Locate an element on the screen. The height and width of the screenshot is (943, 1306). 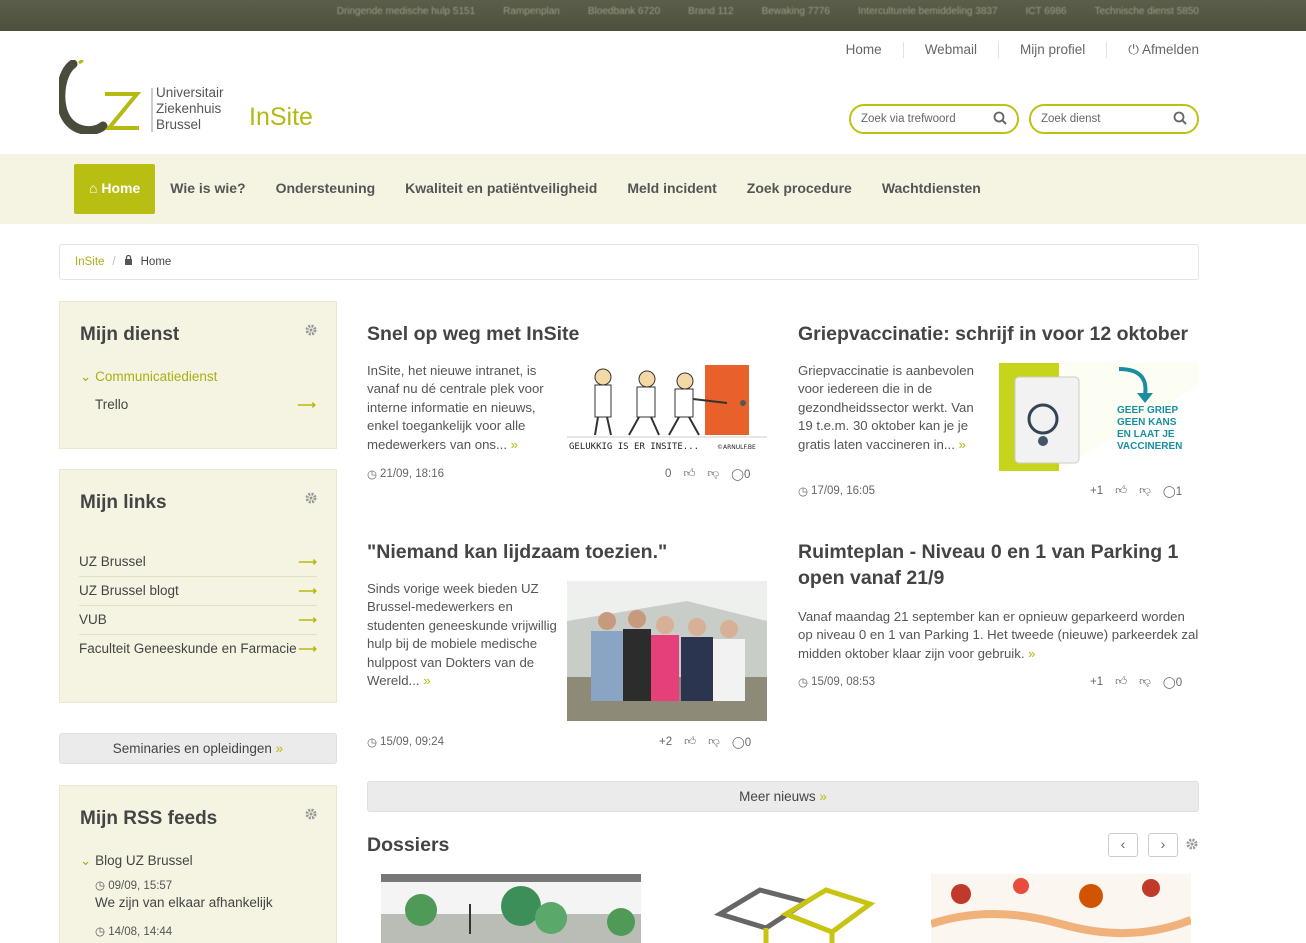
breadcrumb-root: InSite is located at coordinates (89, 262).